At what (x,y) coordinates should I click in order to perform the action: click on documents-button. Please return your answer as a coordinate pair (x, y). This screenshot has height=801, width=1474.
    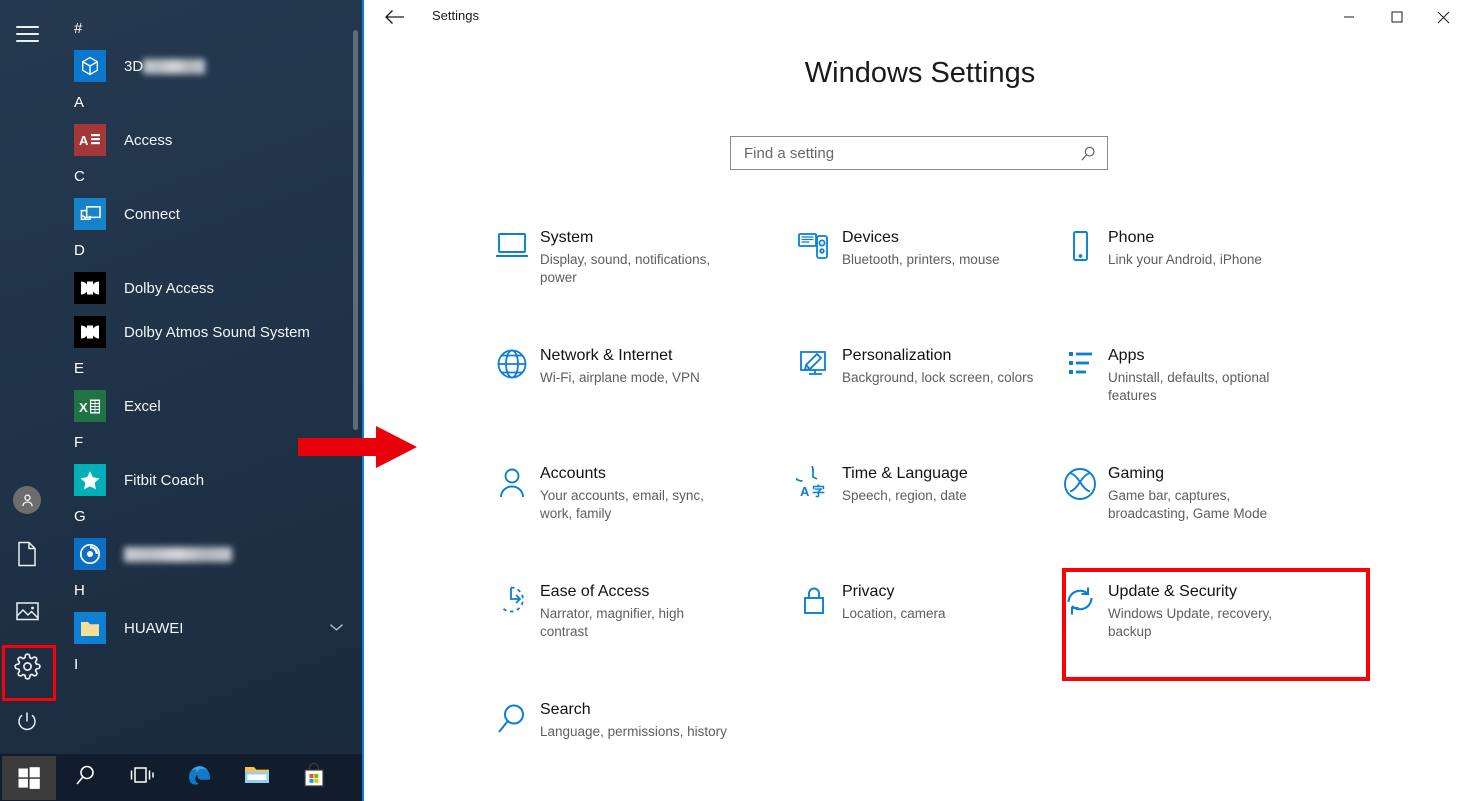
    Looking at the image, I should click on (27, 556).